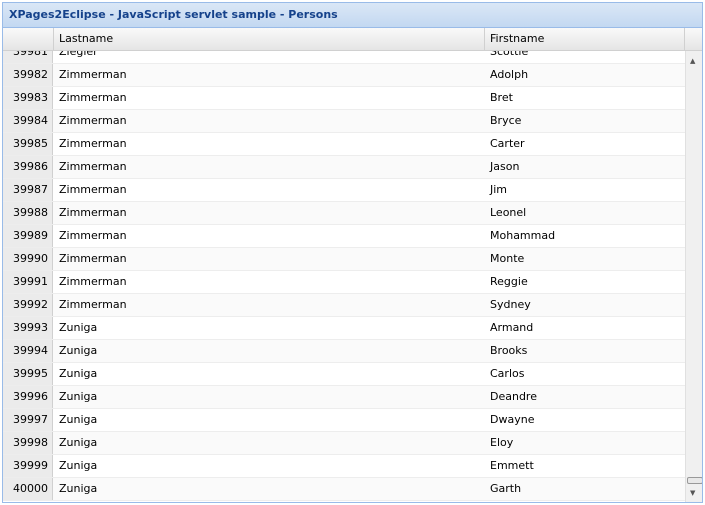 This screenshot has width=705, height=505. What do you see at coordinates (507, 373) in the screenshot?
I see `firstname-cell: Carlos` at bounding box center [507, 373].